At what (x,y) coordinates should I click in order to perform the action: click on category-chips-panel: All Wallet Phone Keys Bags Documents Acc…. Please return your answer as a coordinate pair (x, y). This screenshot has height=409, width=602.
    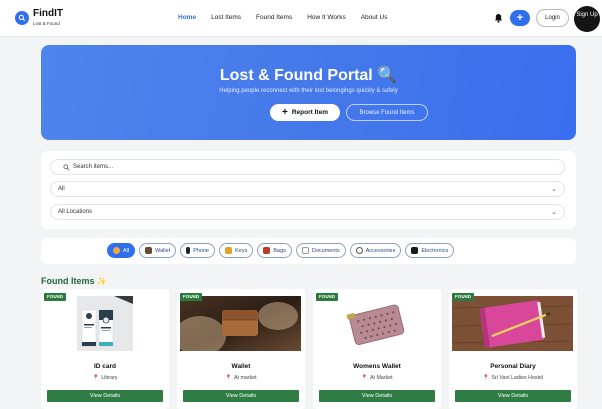
    Looking at the image, I should click on (308, 251).